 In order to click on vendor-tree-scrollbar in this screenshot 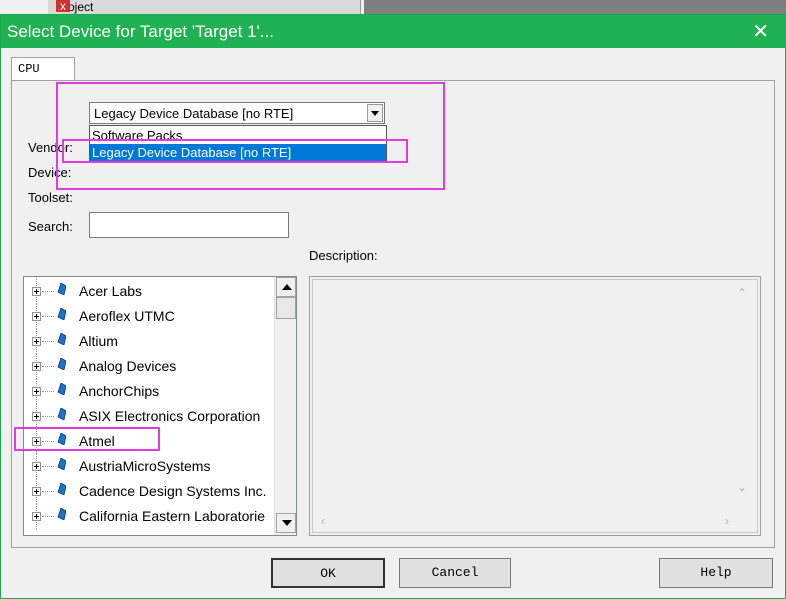, I will do `click(285, 406)`.